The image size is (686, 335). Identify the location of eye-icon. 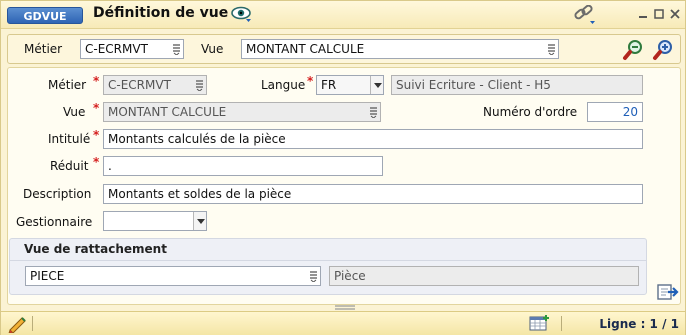
(242, 14).